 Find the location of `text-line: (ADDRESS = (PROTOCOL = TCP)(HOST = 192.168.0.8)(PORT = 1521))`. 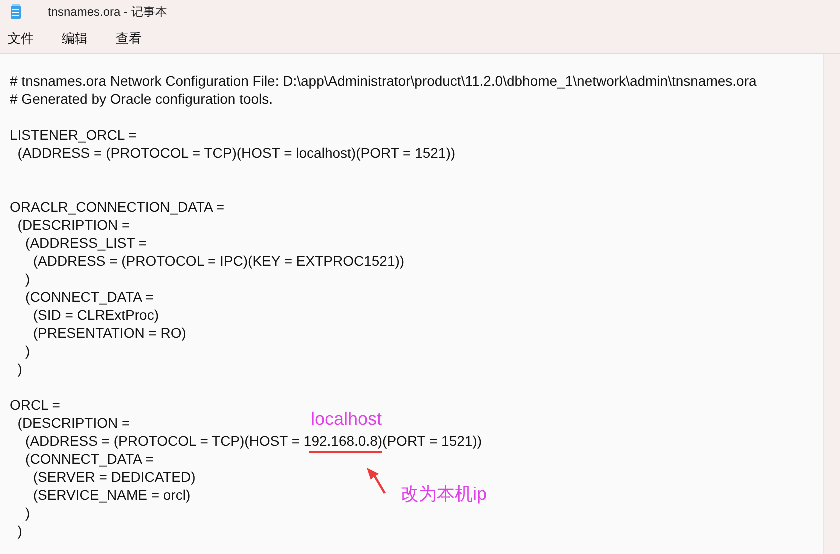

text-line: (ADDRESS = (PROTOCOL = TCP)(HOST = 192.168.0.8)(PORT = 1521)) is located at coordinates (253, 441).